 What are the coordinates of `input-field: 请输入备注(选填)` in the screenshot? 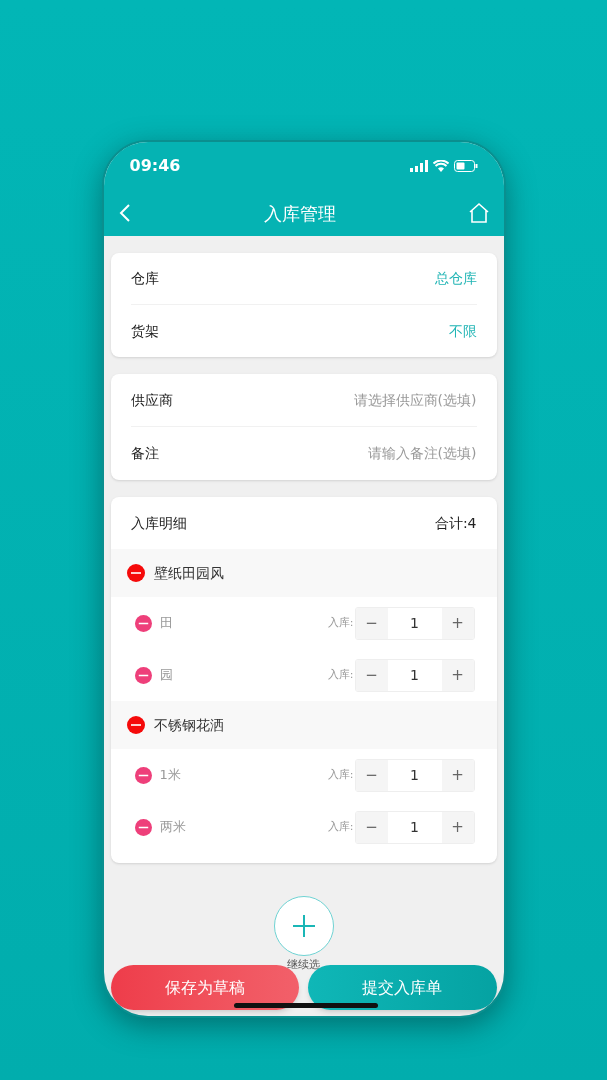 It's located at (376, 453).